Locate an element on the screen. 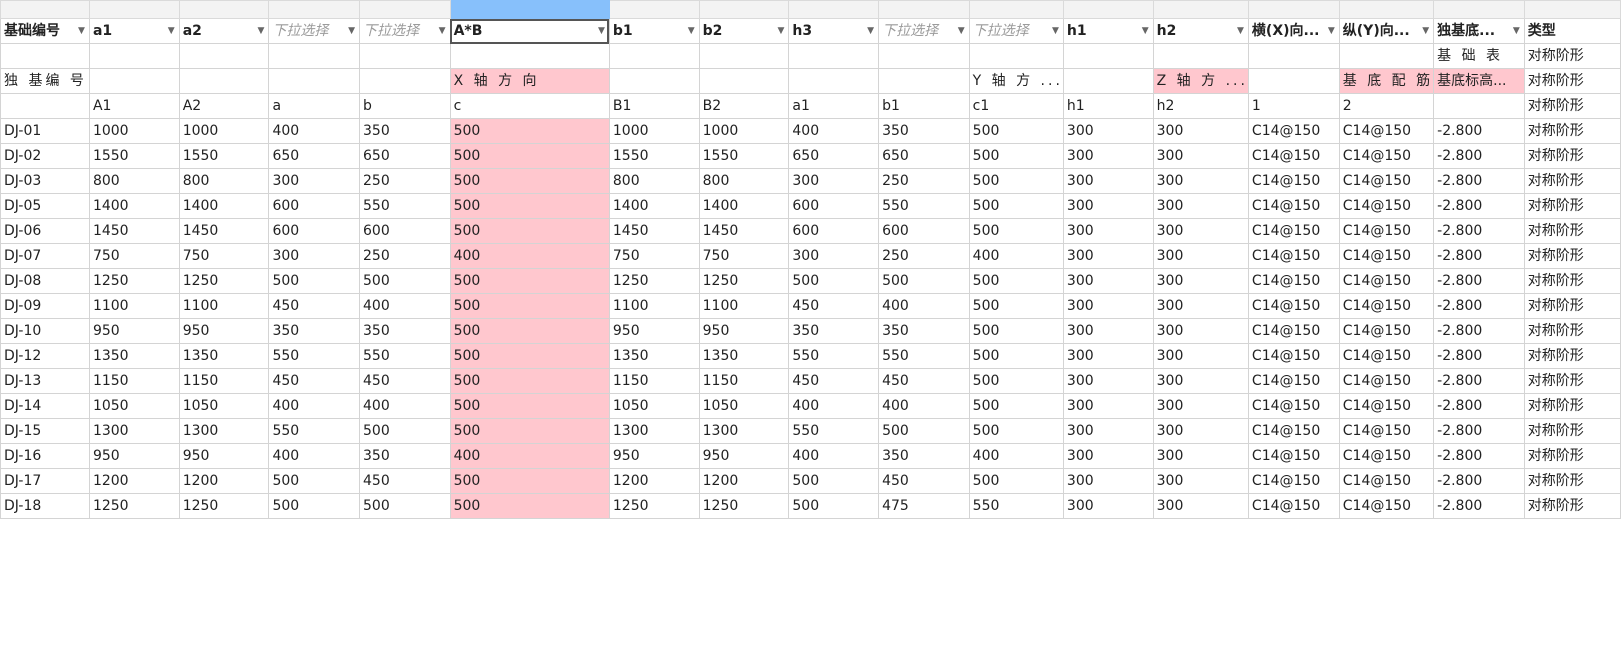  data-cell: DJ-07 is located at coordinates (45, 256).